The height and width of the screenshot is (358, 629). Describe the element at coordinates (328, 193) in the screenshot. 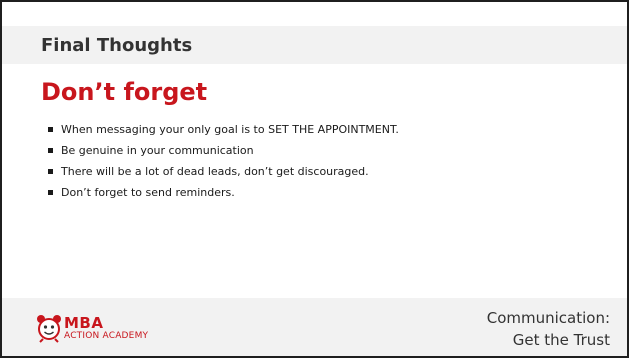

I see `bullet-item: Don’t forget to send reminders.` at that location.